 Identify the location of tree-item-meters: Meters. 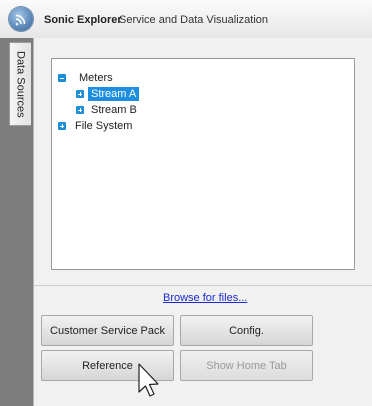
(87, 78).